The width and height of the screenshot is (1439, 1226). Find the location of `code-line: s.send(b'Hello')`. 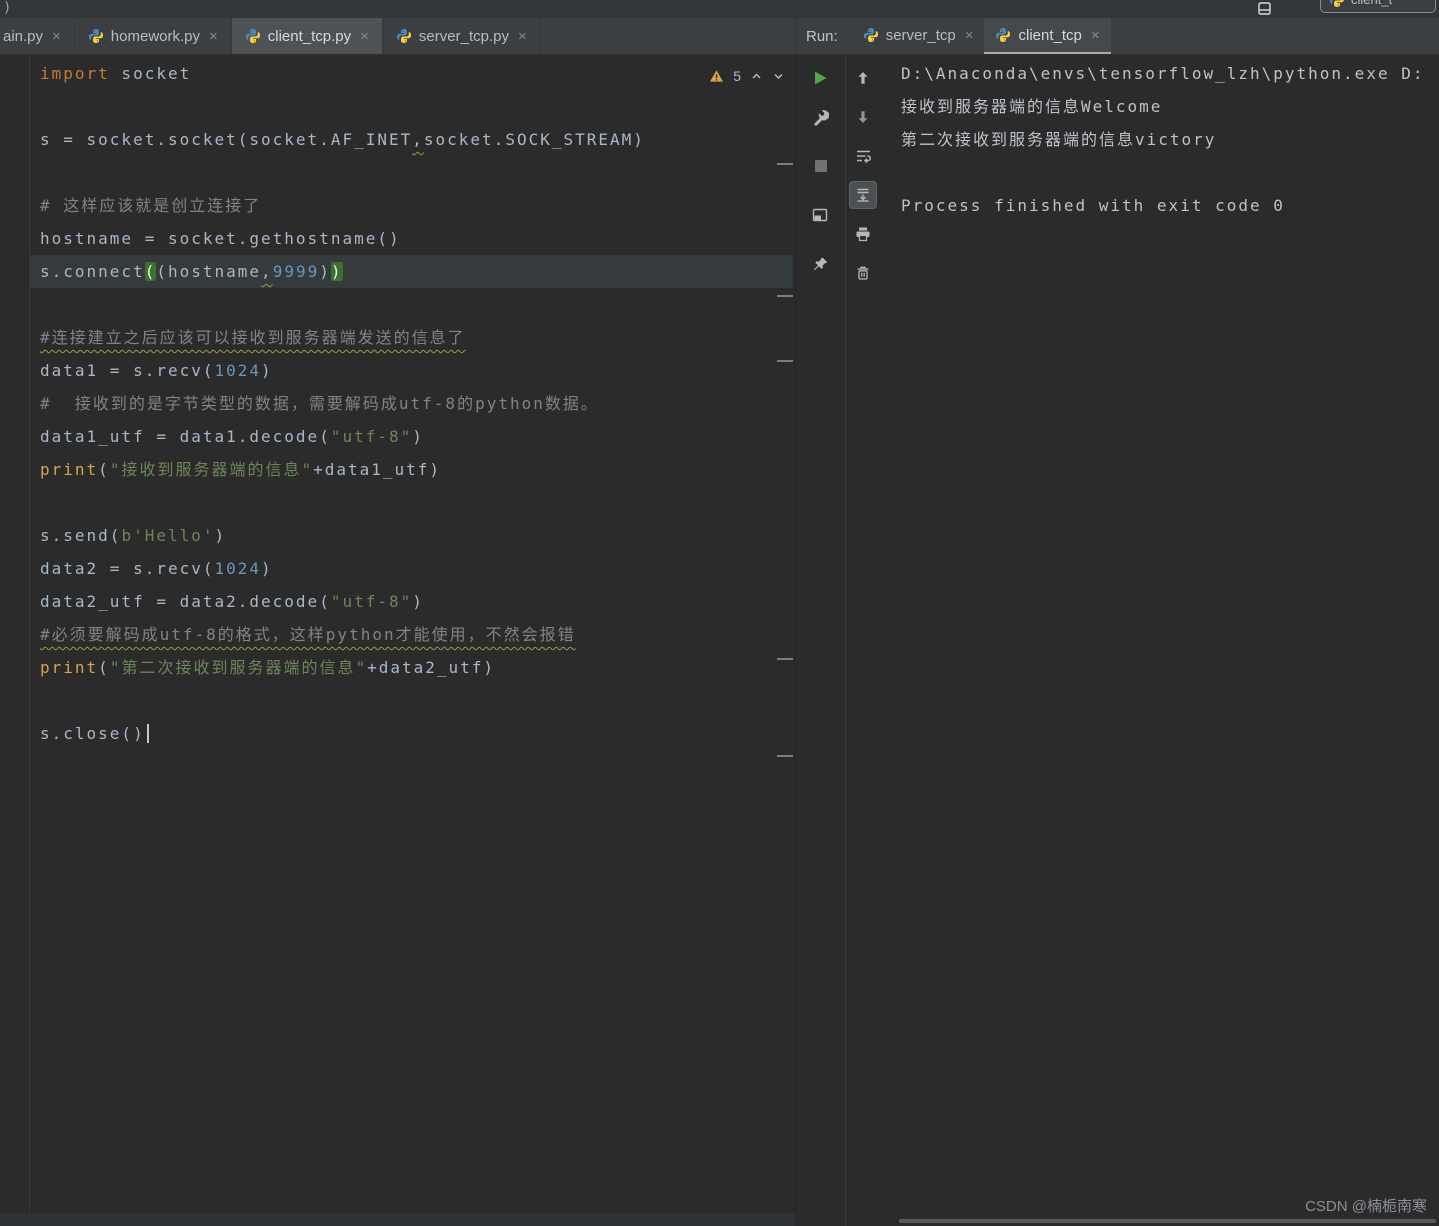

code-line: s.send(b'Hello') is located at coordinates (411, 535).